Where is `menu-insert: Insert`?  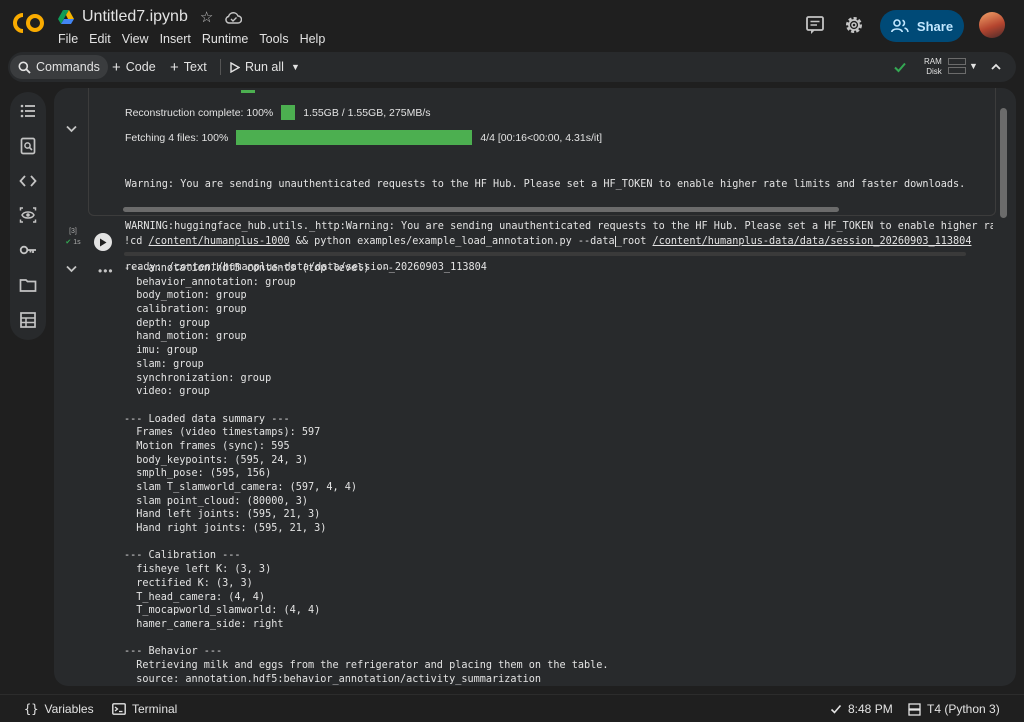
menu-insert: Insert is located at coordinates (175, 39).